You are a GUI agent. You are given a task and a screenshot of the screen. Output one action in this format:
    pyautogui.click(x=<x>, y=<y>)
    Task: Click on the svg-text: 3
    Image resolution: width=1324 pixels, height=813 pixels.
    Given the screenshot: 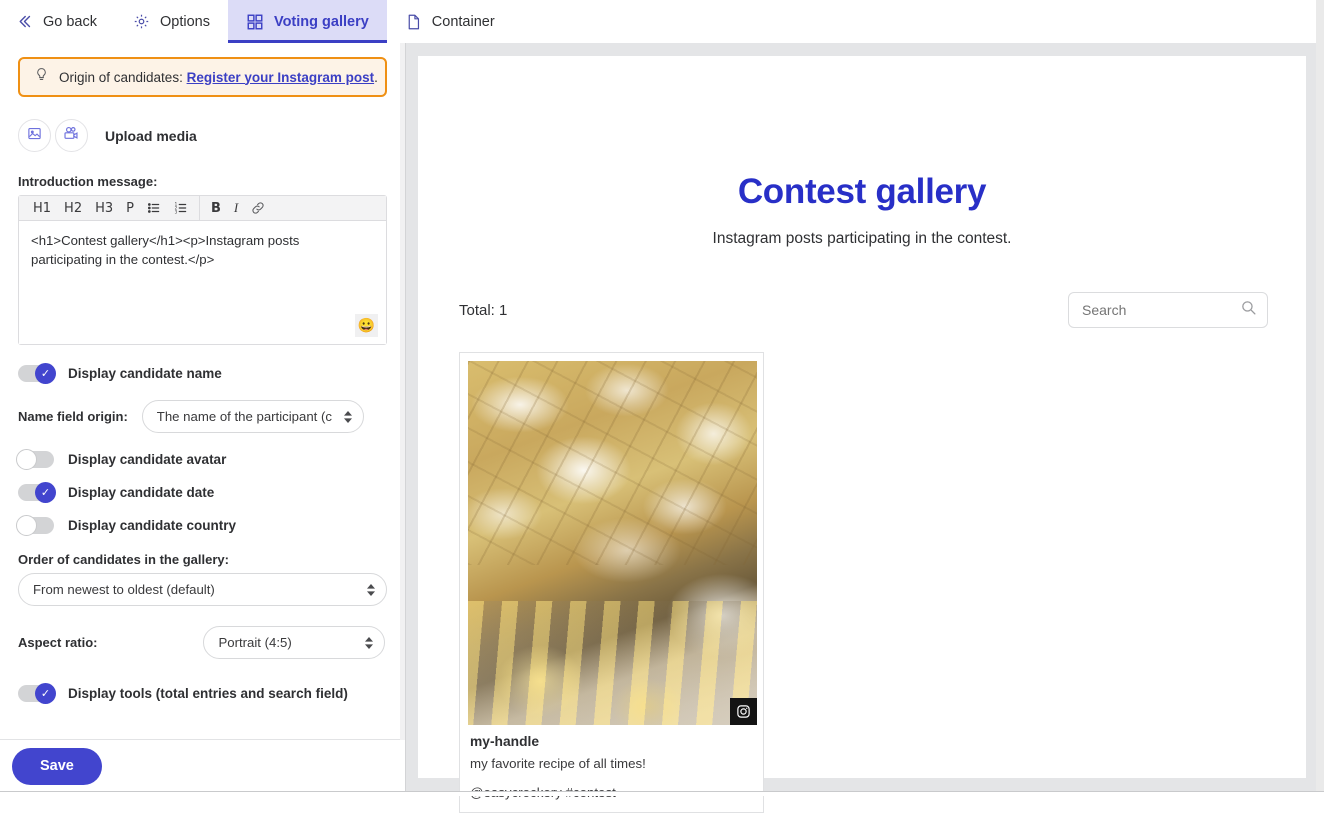 What is the action you would take?
    pyautogui.click(x=176, y=211)
    